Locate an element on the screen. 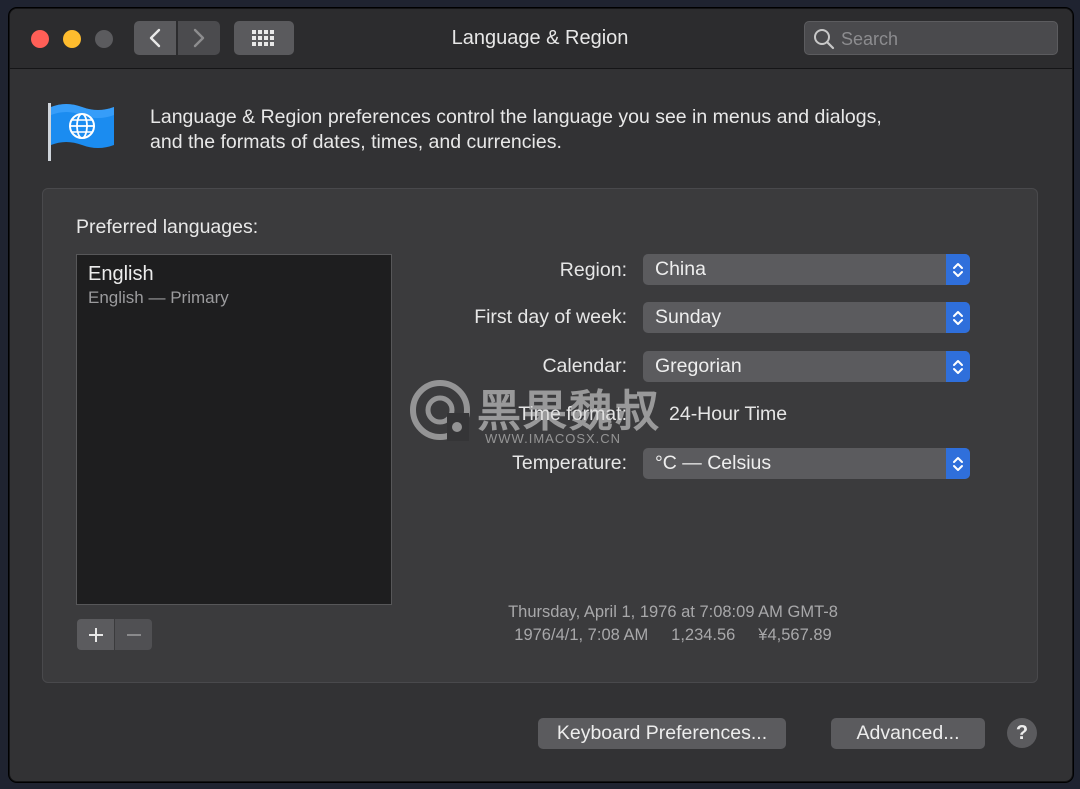  temperature-label: Temperature: is located at coordinates (569, 463).